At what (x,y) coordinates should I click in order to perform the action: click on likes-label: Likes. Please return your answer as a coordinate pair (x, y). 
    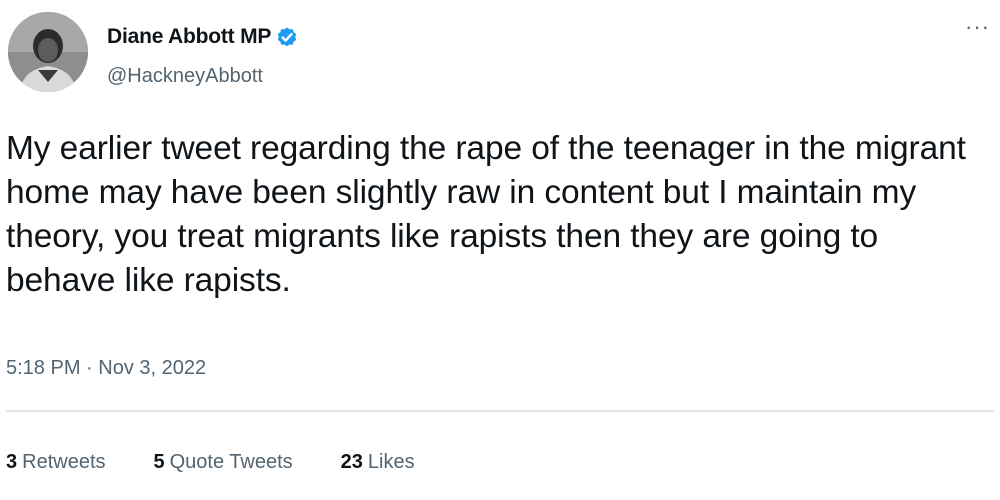
    Looking at the image, I should click on (391, 462).